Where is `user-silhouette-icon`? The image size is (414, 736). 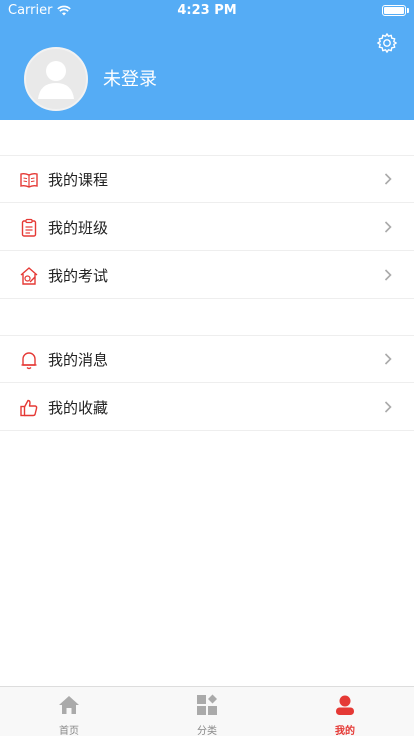 user-silhouette-icon is located at coordinates (56, 80).